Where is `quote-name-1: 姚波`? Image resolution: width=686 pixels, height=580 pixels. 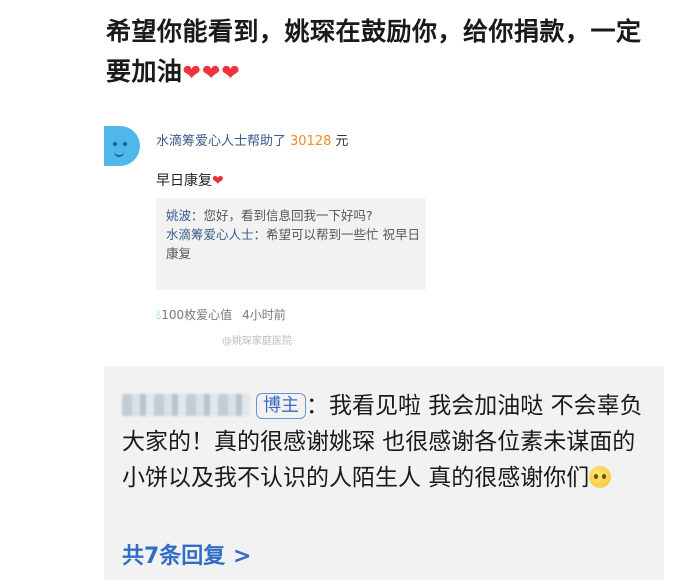 quote-name-1: 姚波 is located at coordinates (179, 215).